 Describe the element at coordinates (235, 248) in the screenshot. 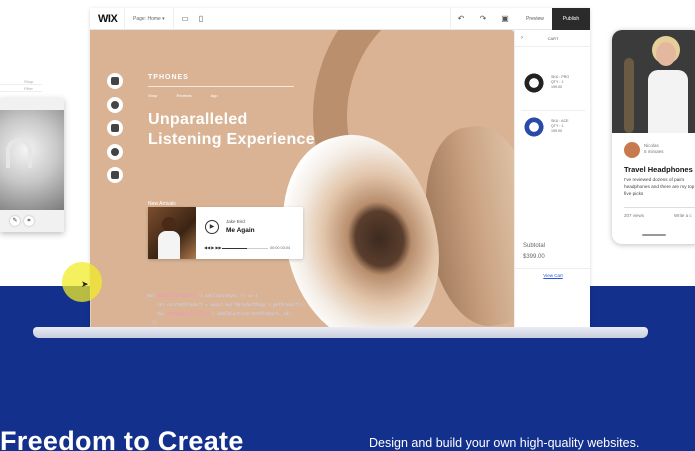

I see `progress-fill` at that location.